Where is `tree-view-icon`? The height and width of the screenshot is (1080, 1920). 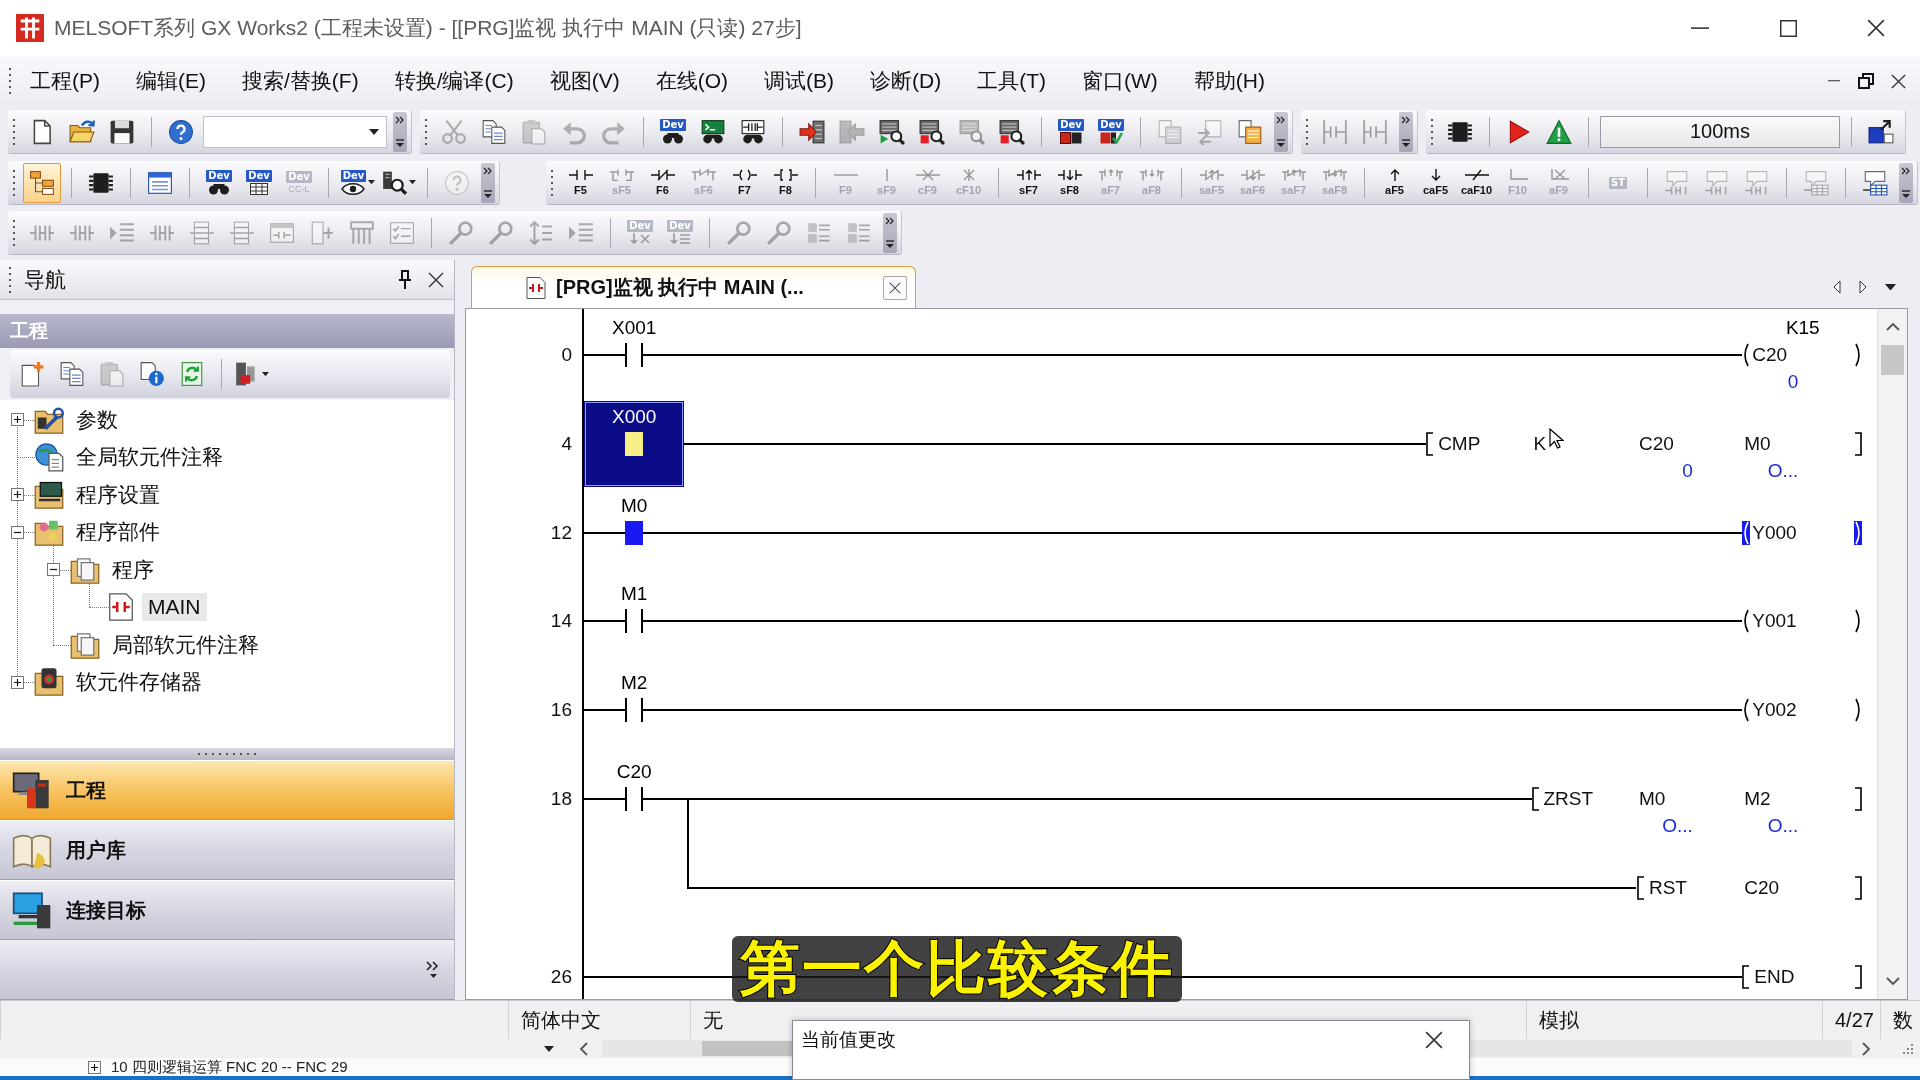 tree-view-icon is located at coordinates (42, 182).